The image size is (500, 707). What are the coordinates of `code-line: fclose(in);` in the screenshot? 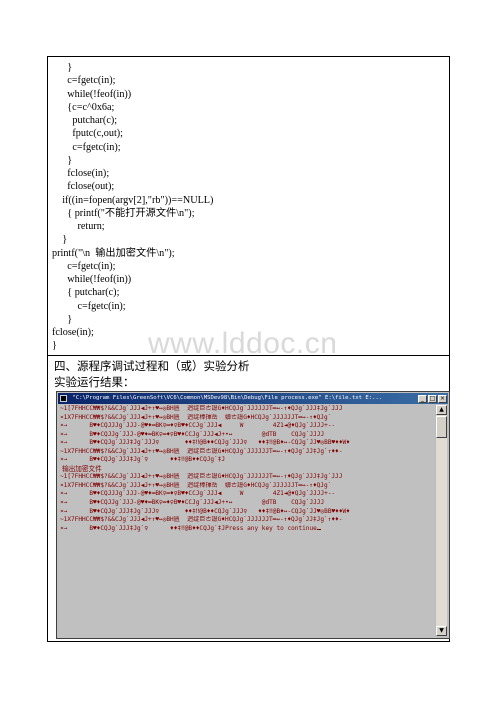 It's located at (81, 173).